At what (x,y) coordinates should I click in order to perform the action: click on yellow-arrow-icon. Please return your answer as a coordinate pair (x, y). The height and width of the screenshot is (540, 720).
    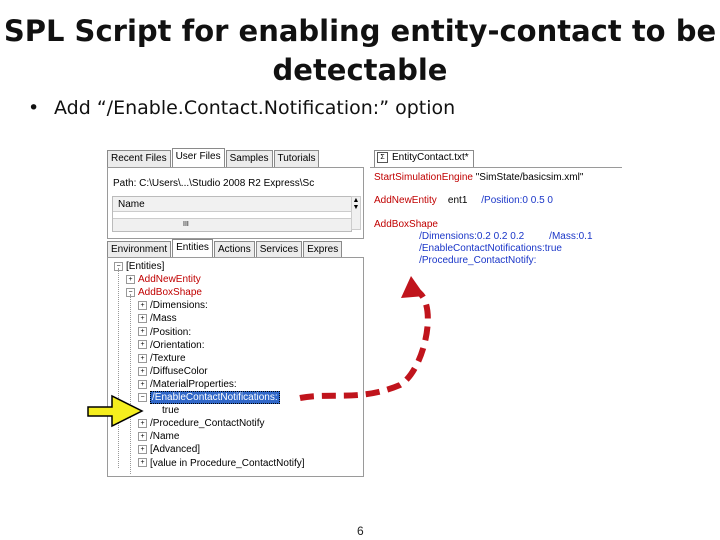
    Looking at the image, I should click on (115, 411).